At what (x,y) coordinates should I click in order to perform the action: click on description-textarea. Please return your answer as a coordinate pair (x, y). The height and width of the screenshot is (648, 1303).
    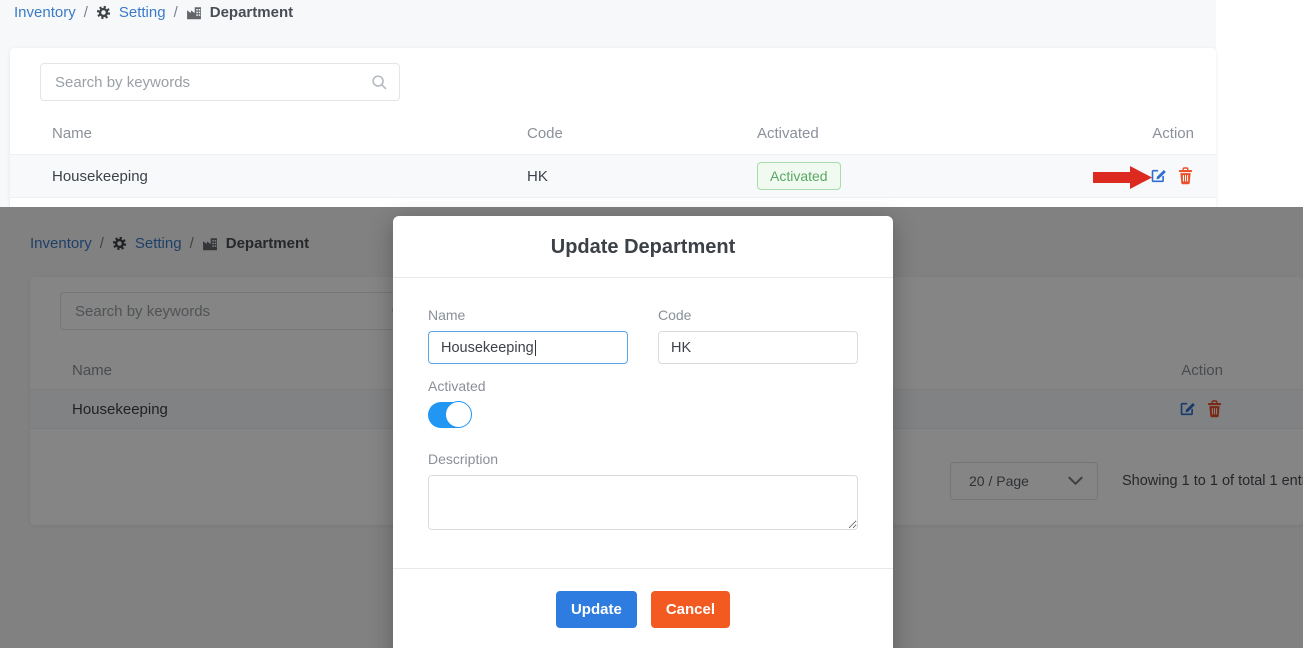
    Looking at the image, I should click on (643, 502).